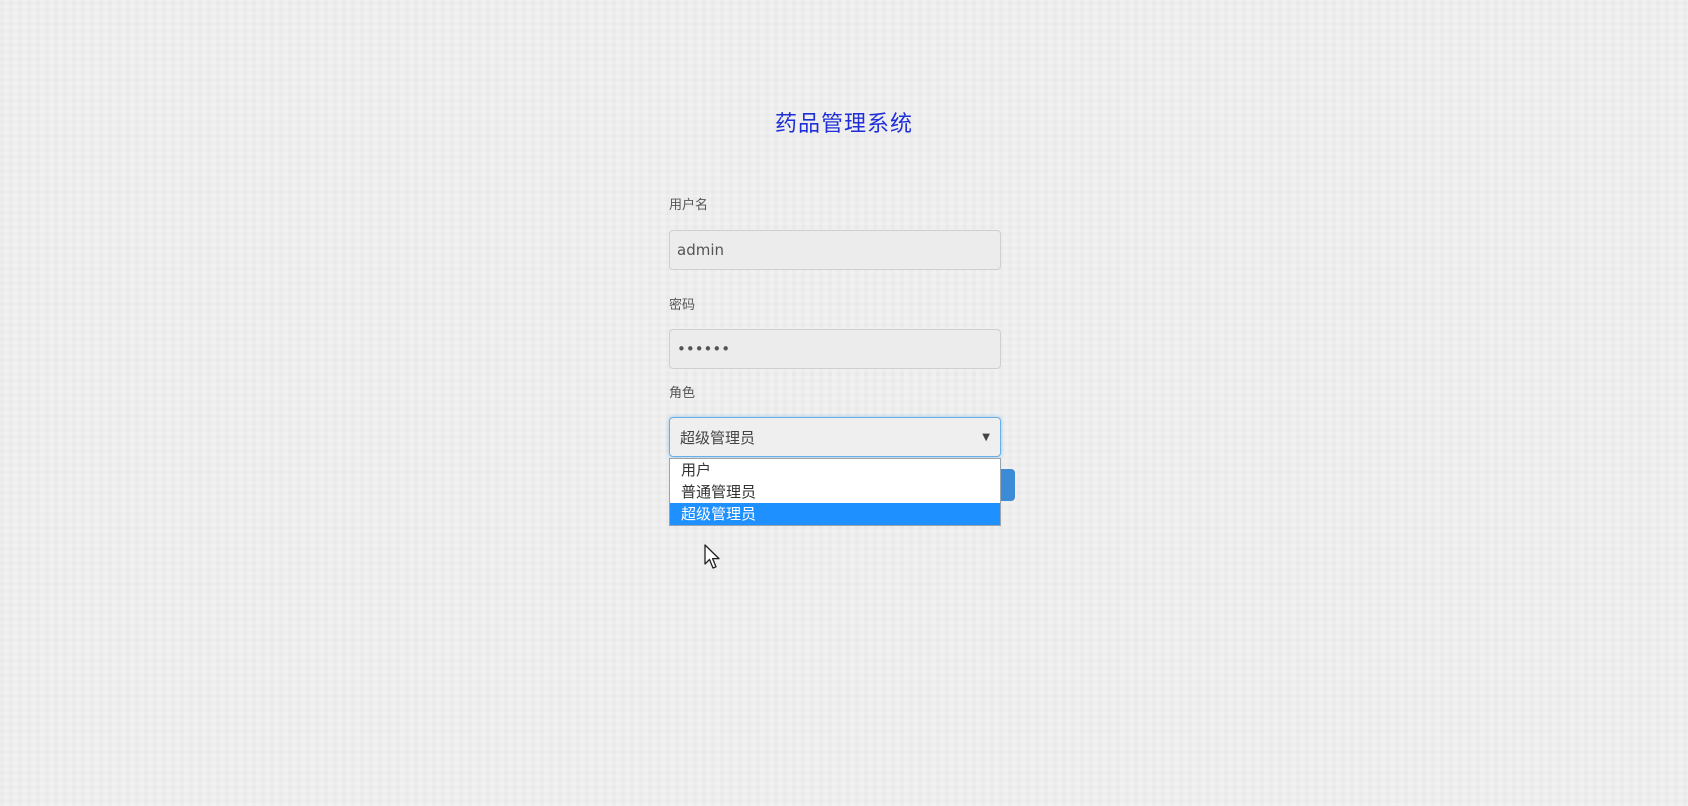 The image size is (1688, 806). What do you see at coordinates (835, 349) in the screenshot?
I see `password-input` at bounding box center [835, 349].